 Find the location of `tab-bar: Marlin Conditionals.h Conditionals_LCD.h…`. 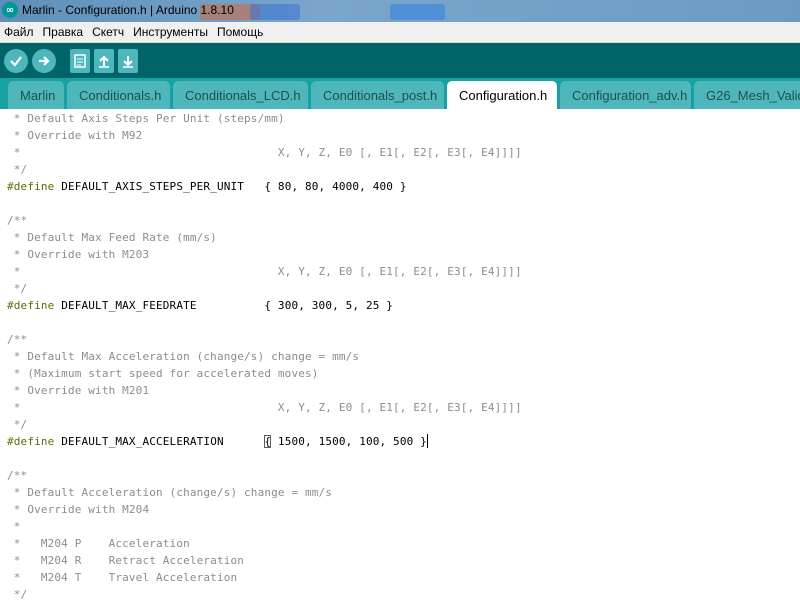

tab-bar: Marlin Conditionals.h Conditionals_LCD.h… is located at coordinates (400, 93).